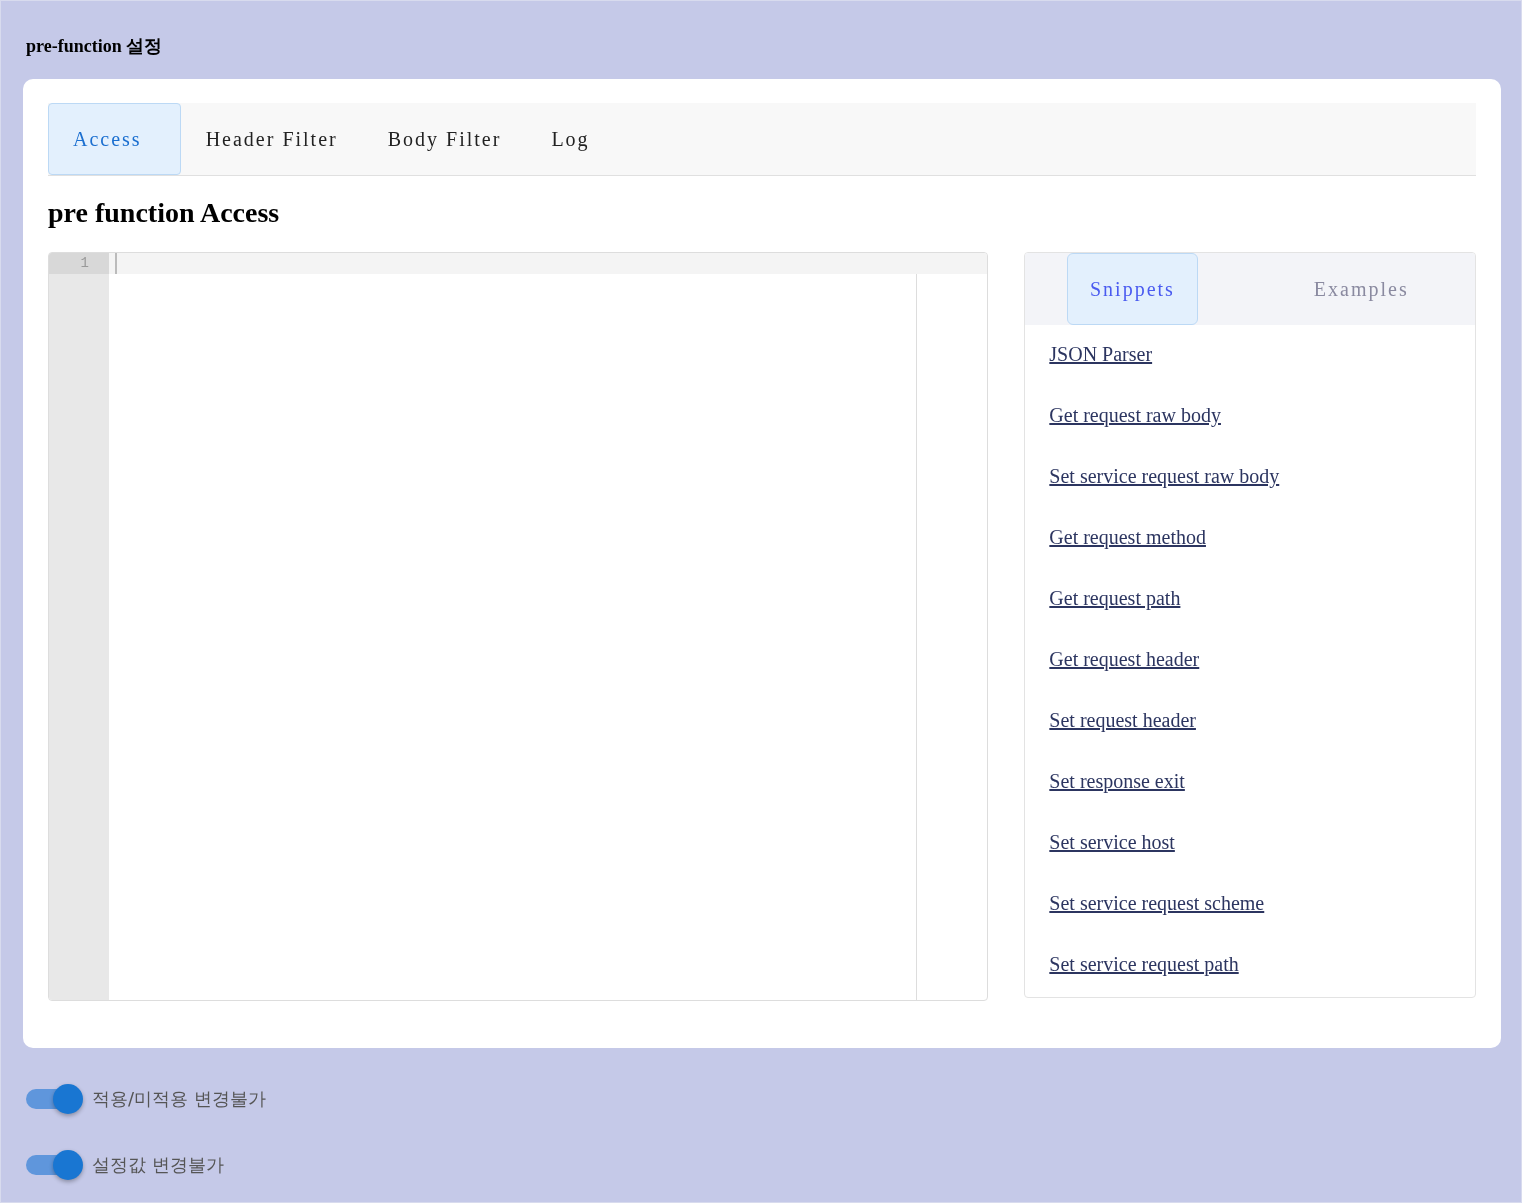 This screenshot has width=1522, height=1203. What do you see at coordinates (116, 263) in the screenshot?
I see `text-cursor` at bounding box center [116, 263].